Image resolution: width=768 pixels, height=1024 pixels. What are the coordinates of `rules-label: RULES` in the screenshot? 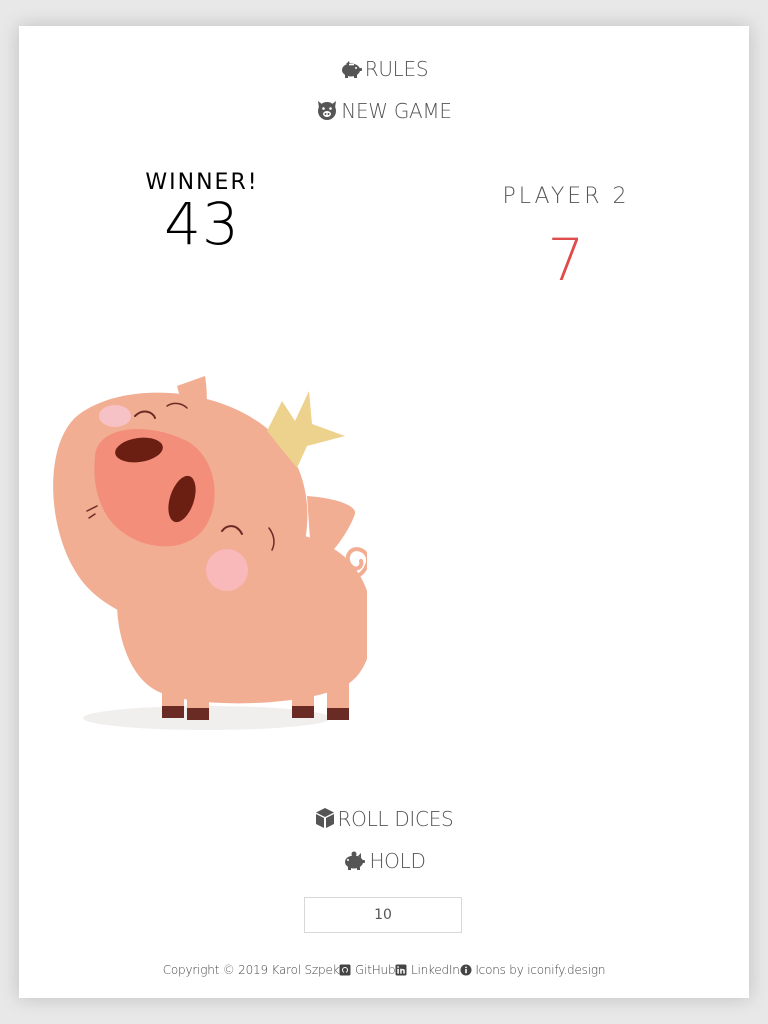 It's located at (396, 69).